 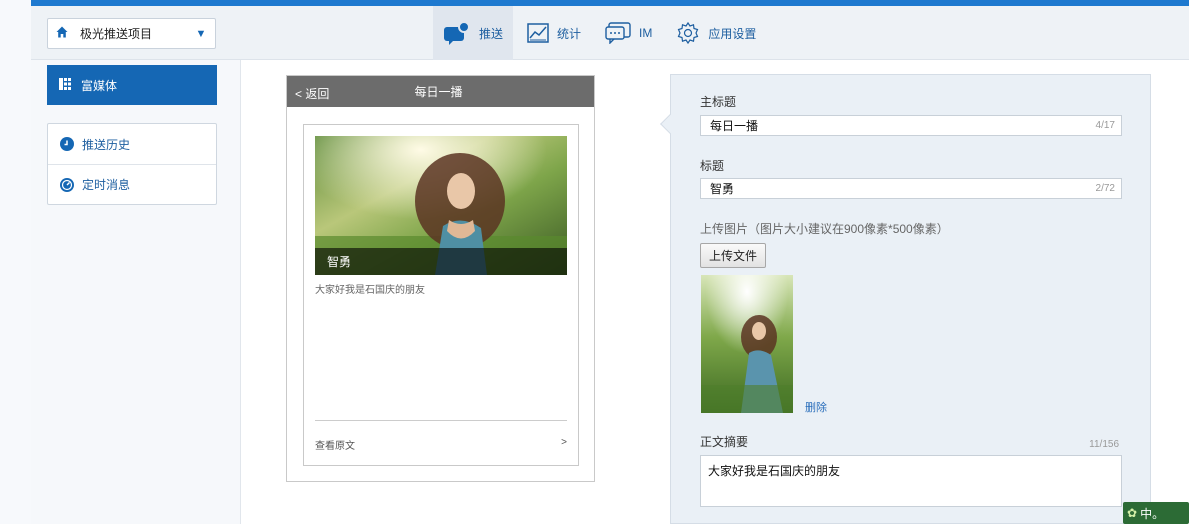 What do you see at coordinates (1132, 513) in the screenshot?
I see `flower-icon: ✿` at bounding box center [1132, 513].